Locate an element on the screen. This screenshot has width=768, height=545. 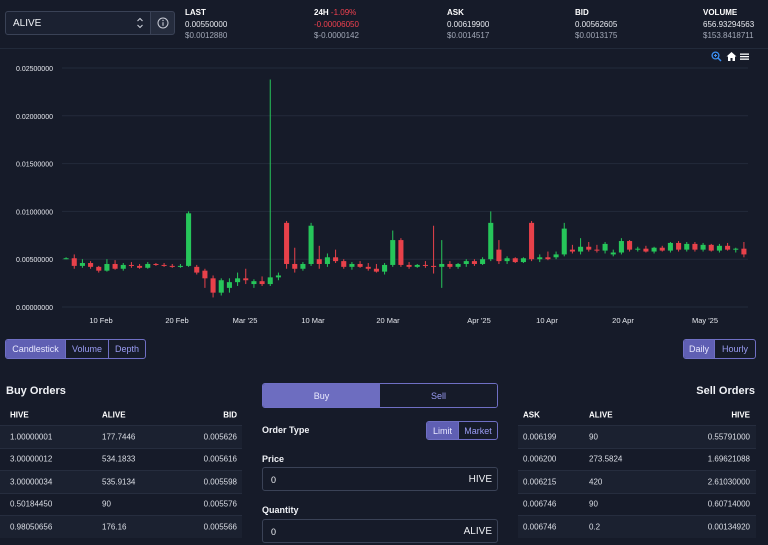
buy-col-hive: HIVE is located at coordinates (19, 414).